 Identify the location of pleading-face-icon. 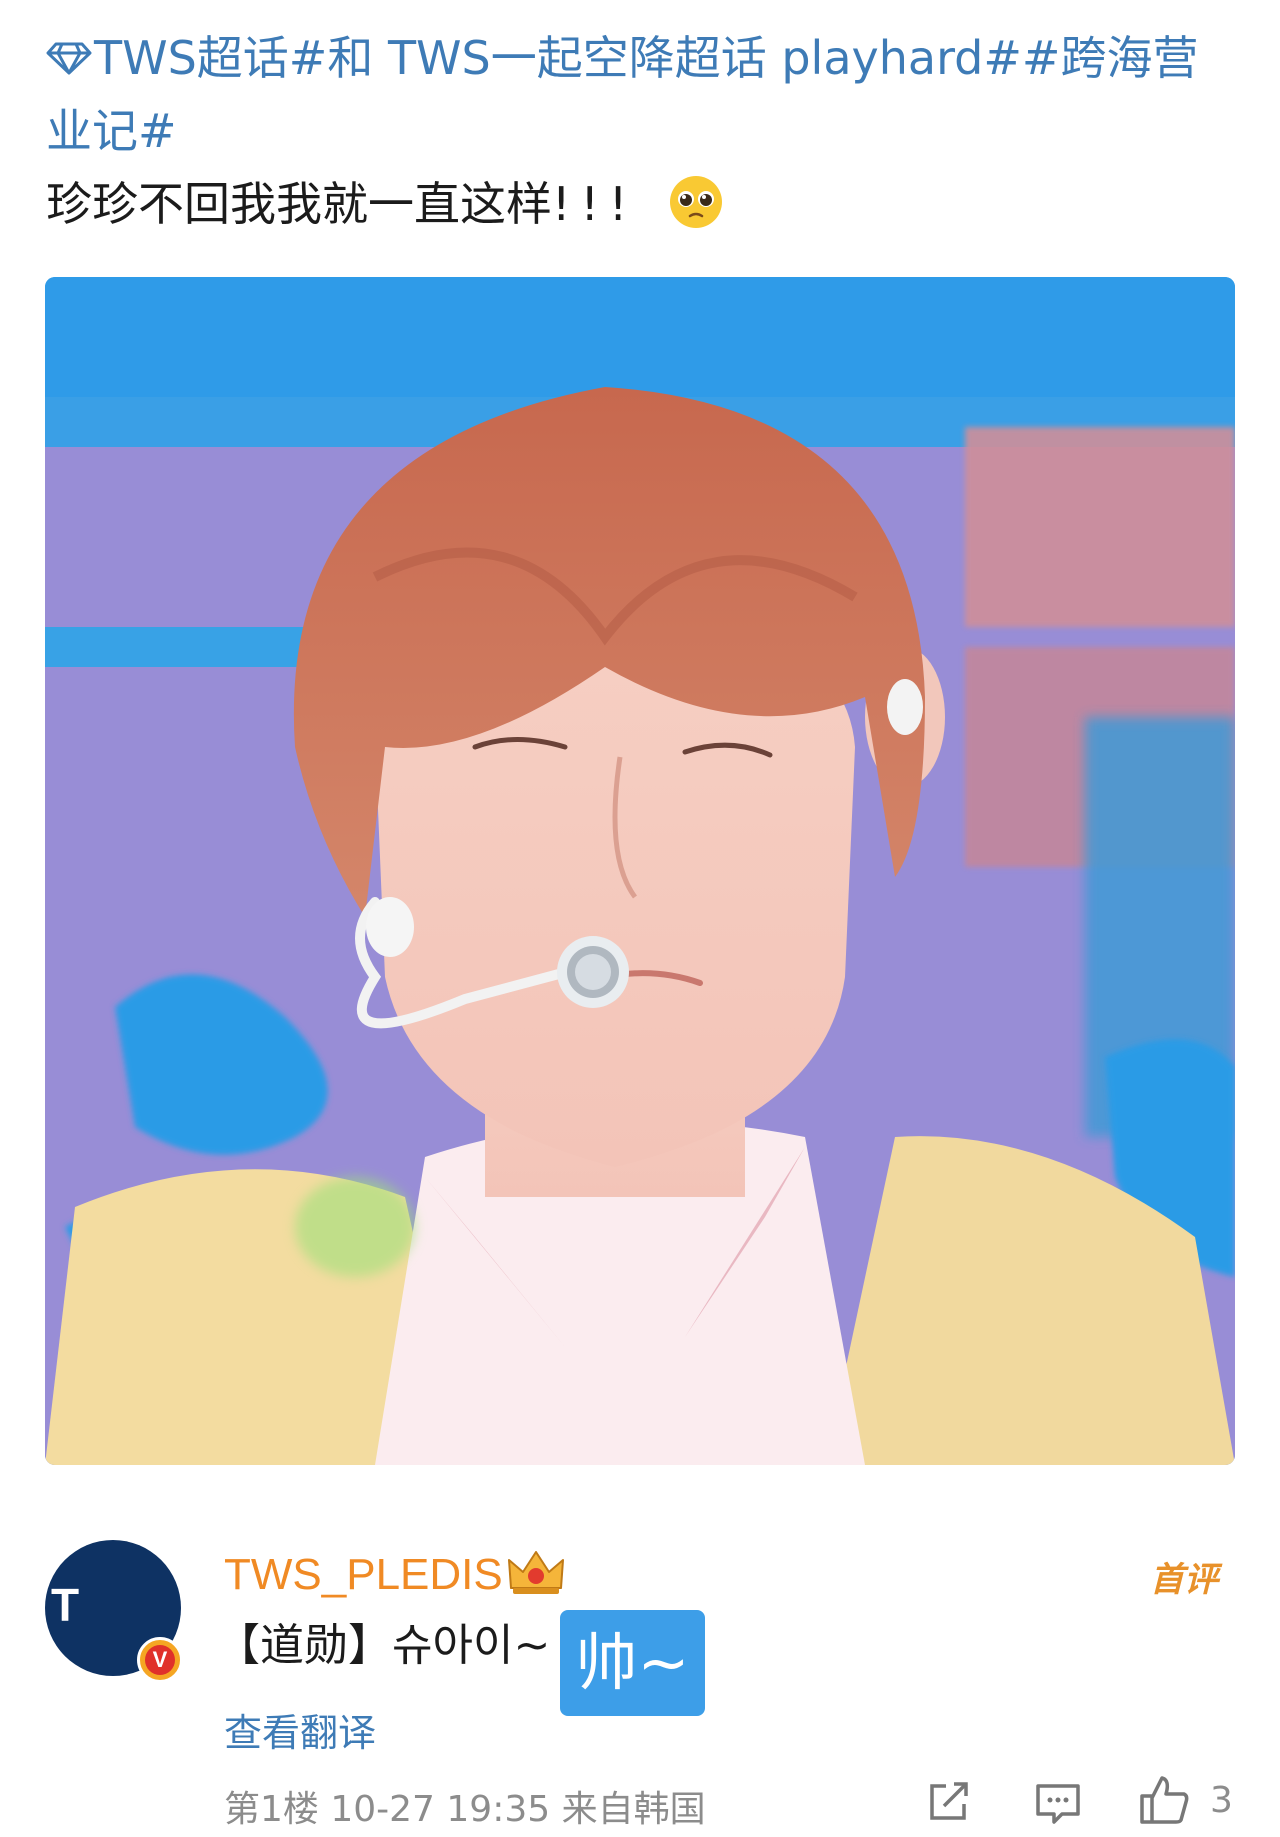
(696, 202).